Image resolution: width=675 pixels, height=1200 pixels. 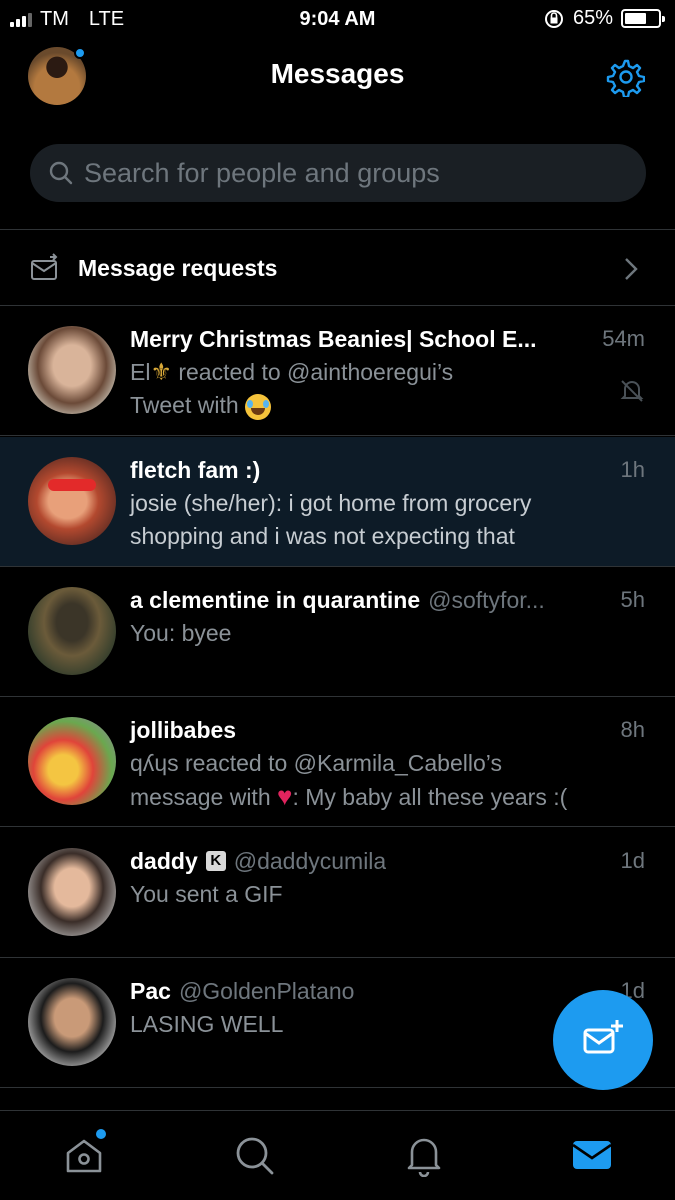 What do you see at coordinates (632, 391) in the screenshot?
I see `bell-off-icon` at bounding box center [632, 391].